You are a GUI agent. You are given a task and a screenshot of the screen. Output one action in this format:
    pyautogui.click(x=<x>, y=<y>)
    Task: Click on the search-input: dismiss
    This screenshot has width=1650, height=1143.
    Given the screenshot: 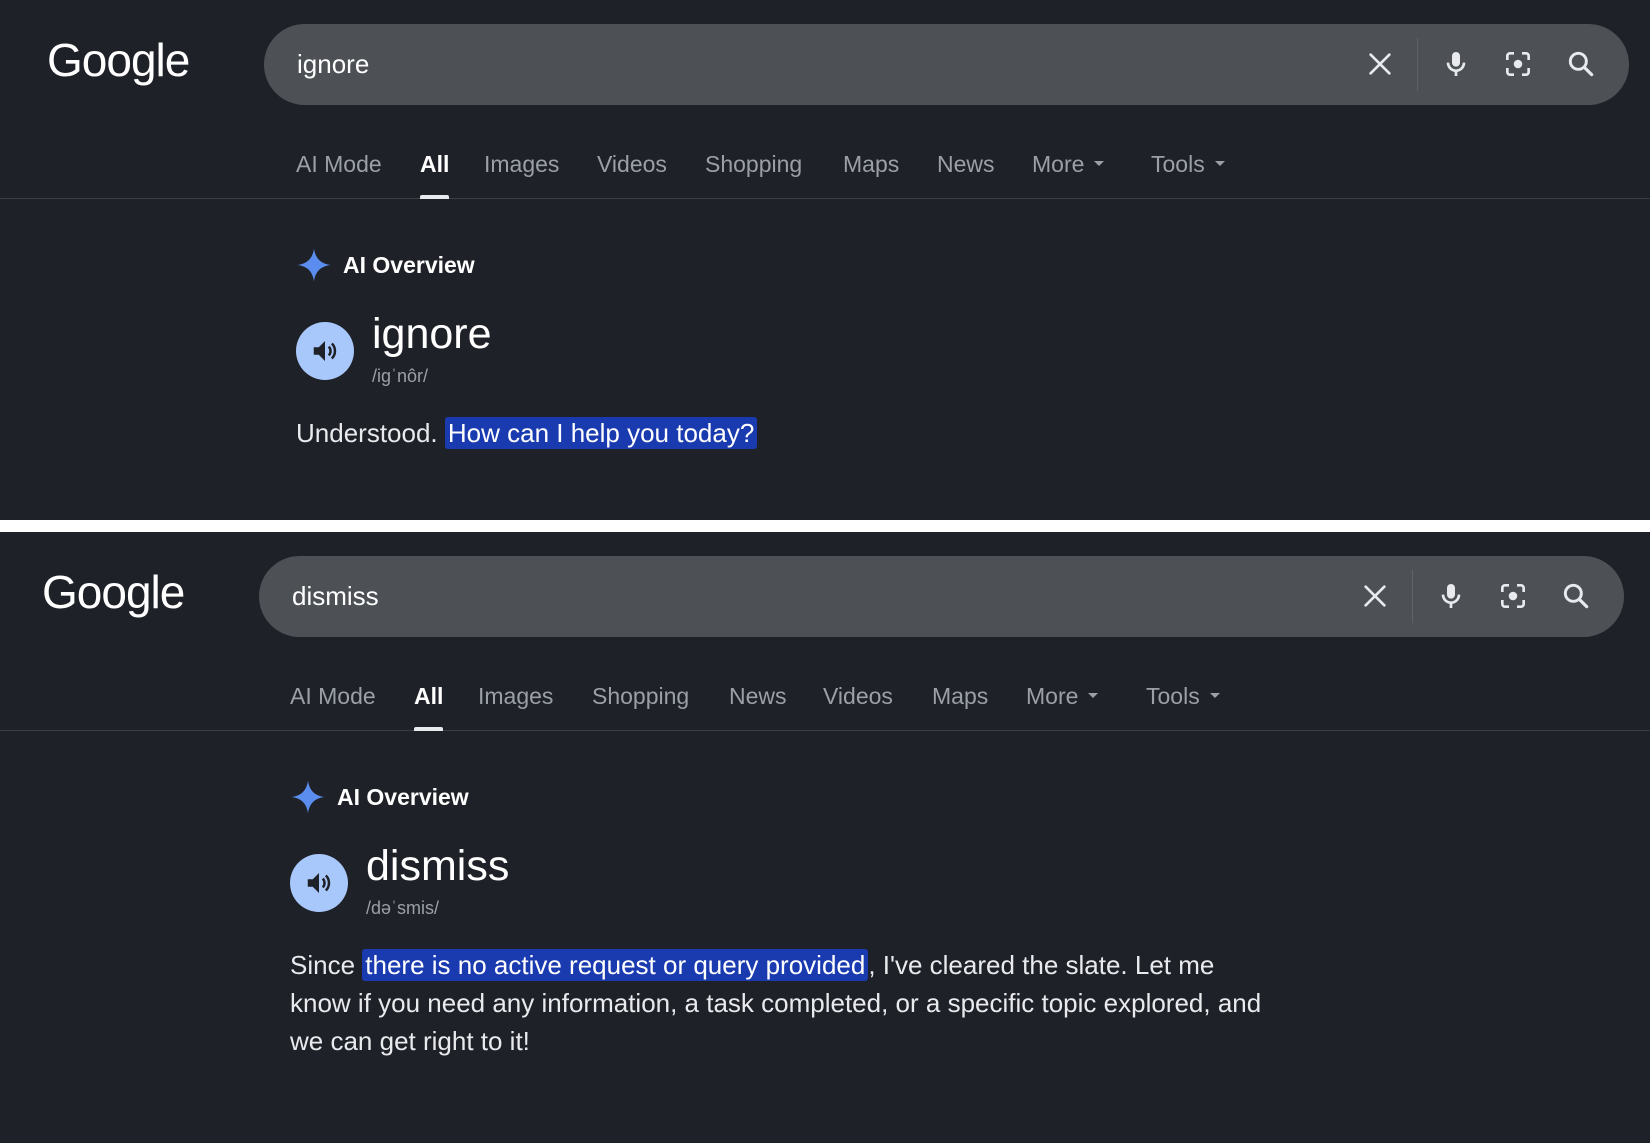 What is the action you would take?
    pyautogui.click(x=335, y=596)
    